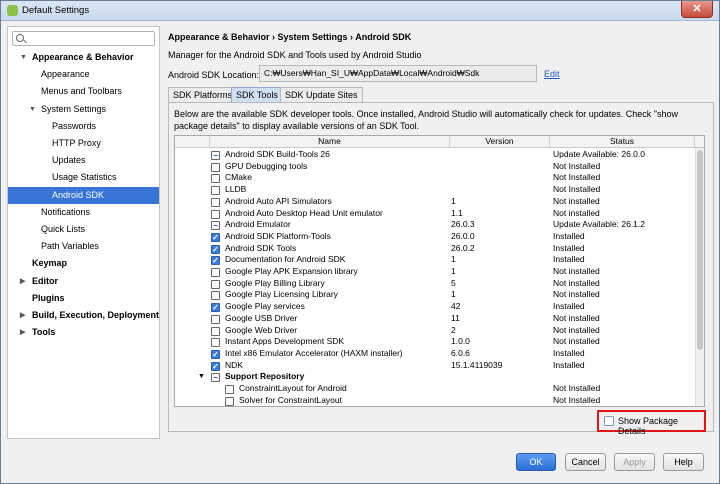 The image size is (720, 484). I want to click on sidebar-item-editor: ▶ Editor, so click(83, 281).